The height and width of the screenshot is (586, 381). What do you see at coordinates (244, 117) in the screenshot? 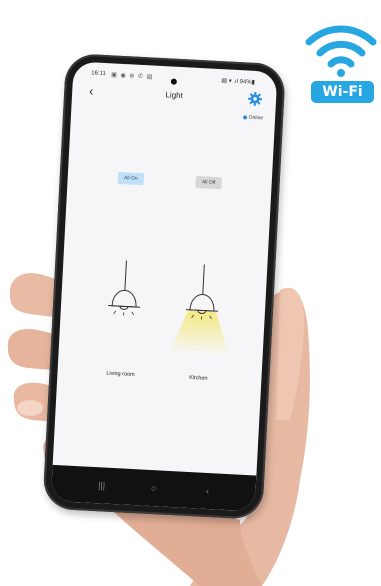
I see `online-dot` at bounding box center [244, 117].